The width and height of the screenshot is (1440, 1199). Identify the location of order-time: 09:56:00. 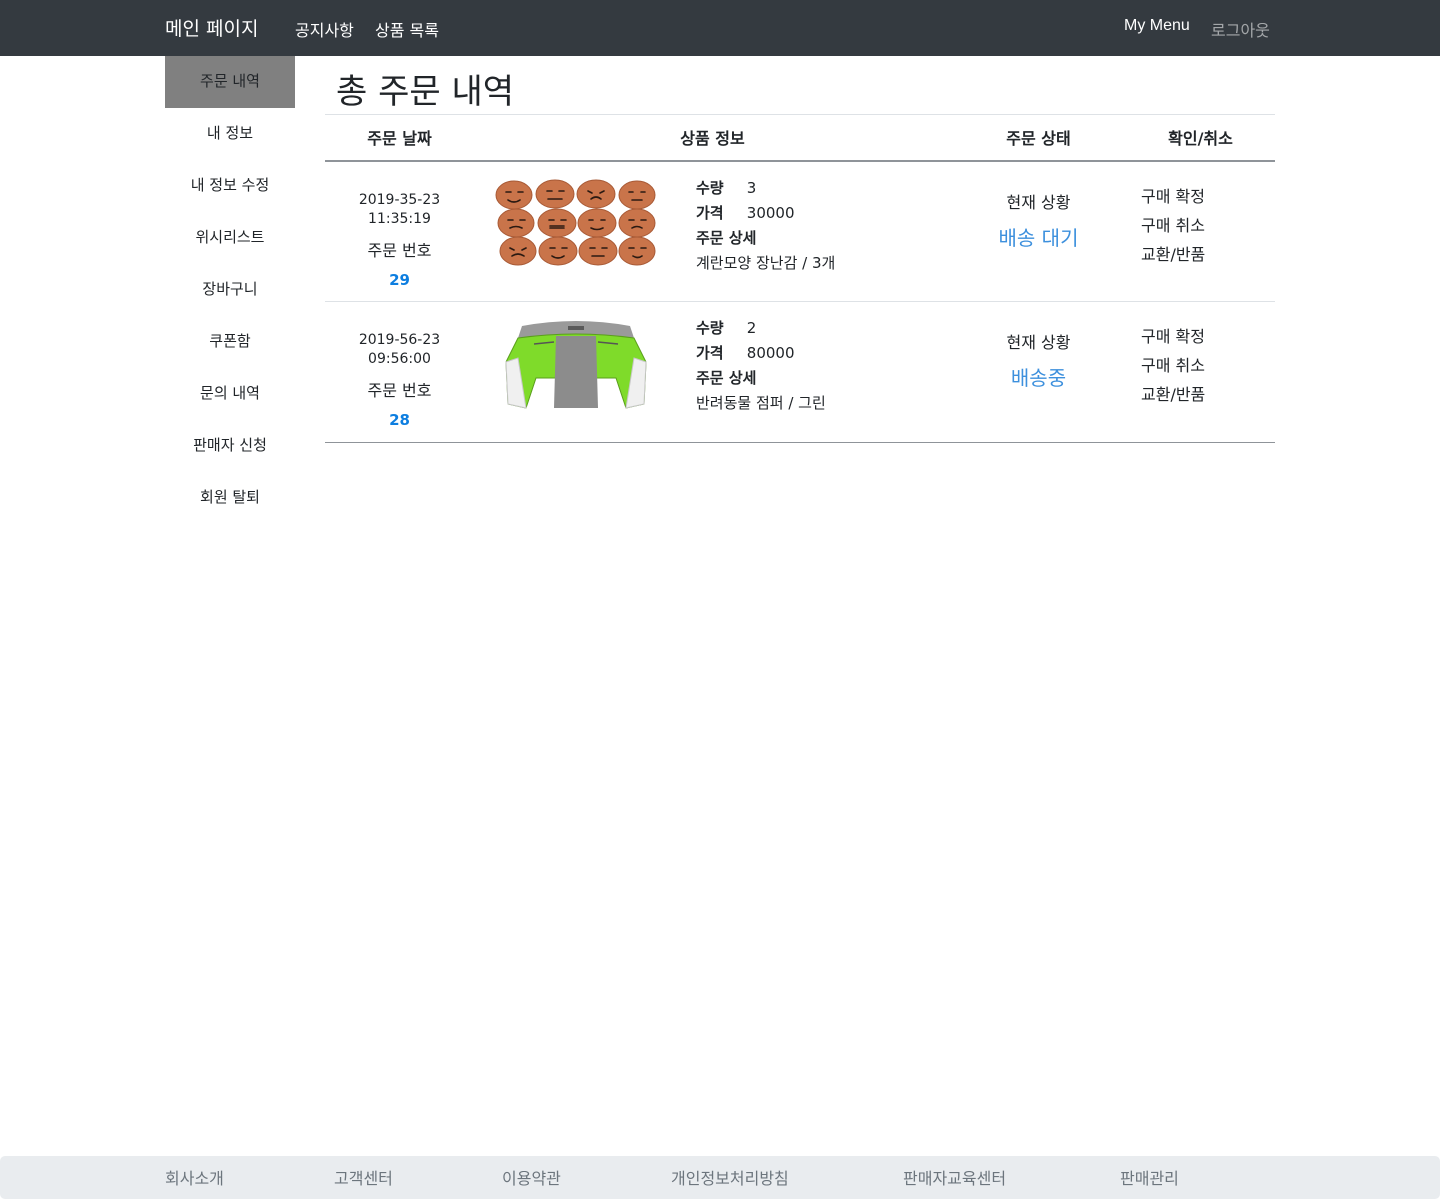
(399, 359).